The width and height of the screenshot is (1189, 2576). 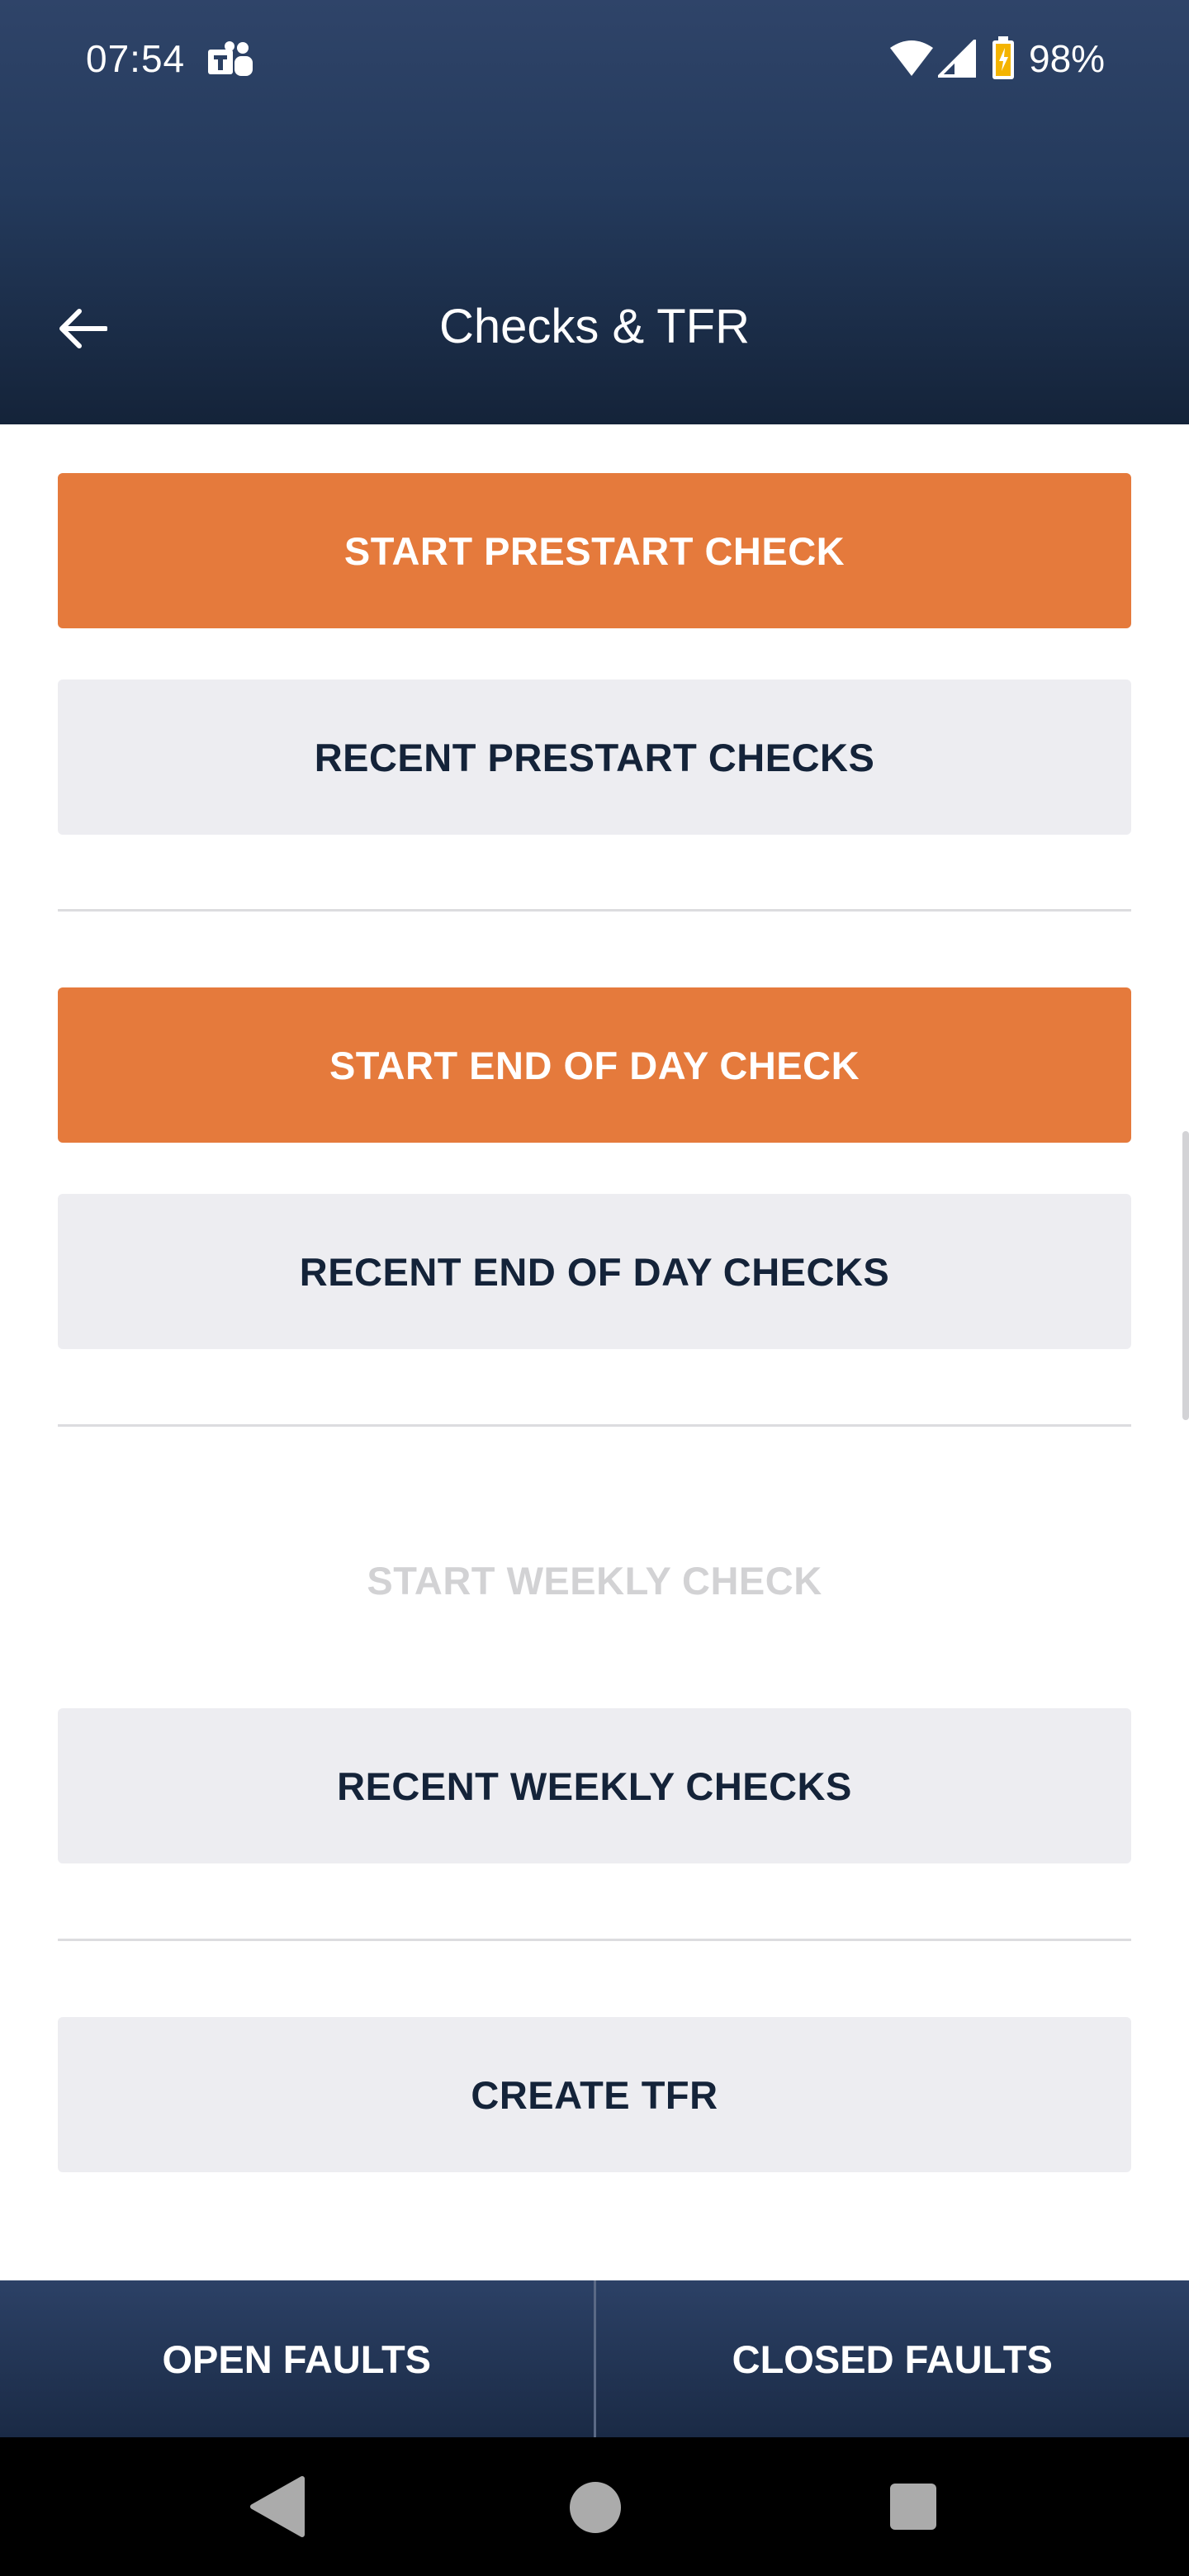 I want to click on recent-end-of-day-checks-button: RECENT END OF DAY CHECKS, so click(x=594, y=1271).